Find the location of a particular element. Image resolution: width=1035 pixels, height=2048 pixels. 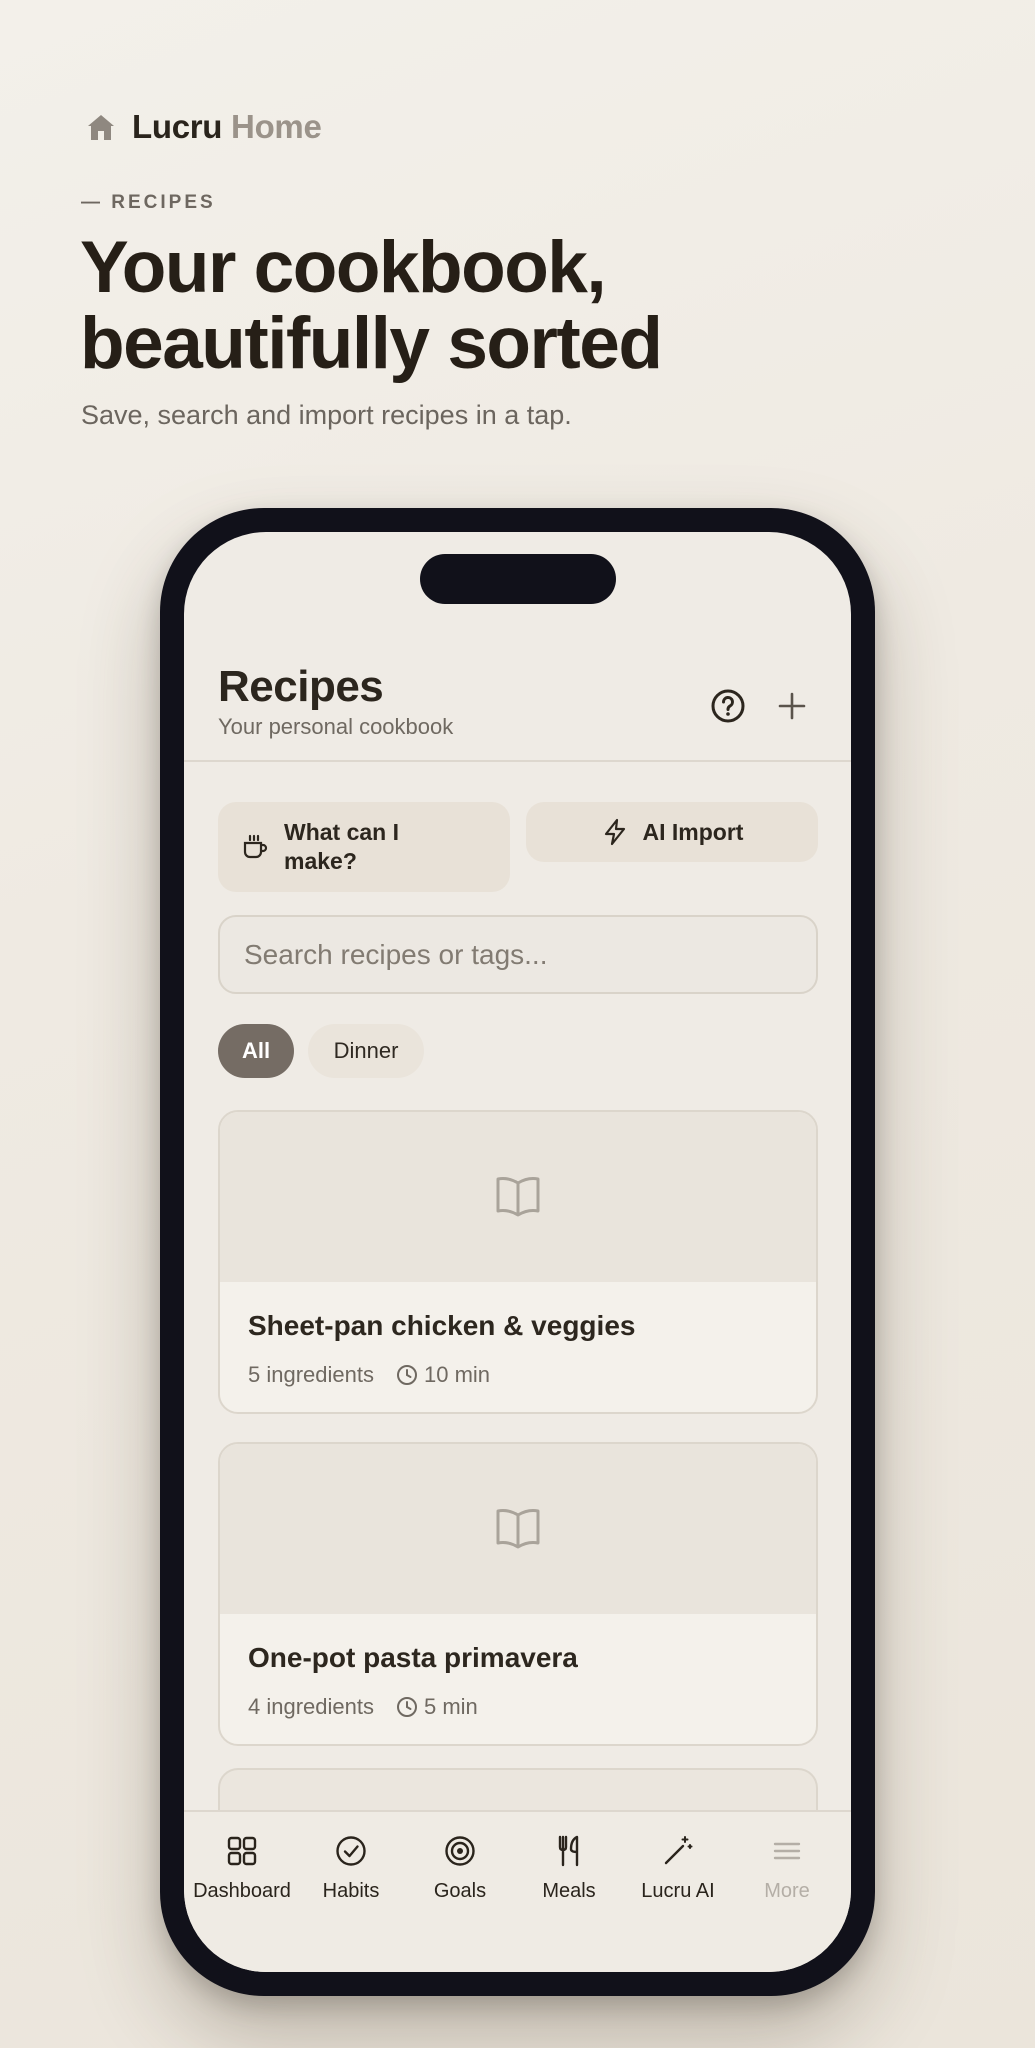

search-input is located at coordinates (518, 954).